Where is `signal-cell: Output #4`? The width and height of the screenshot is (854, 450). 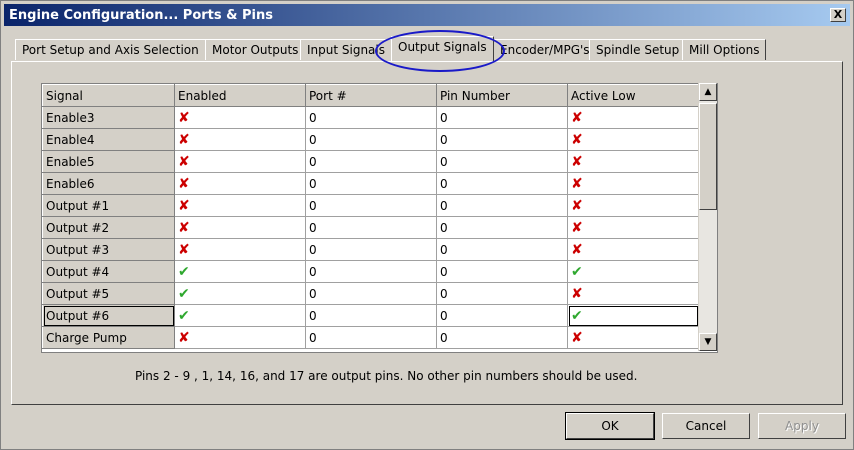
signal-cell: Output #4 is located at coordinates (108, 271).